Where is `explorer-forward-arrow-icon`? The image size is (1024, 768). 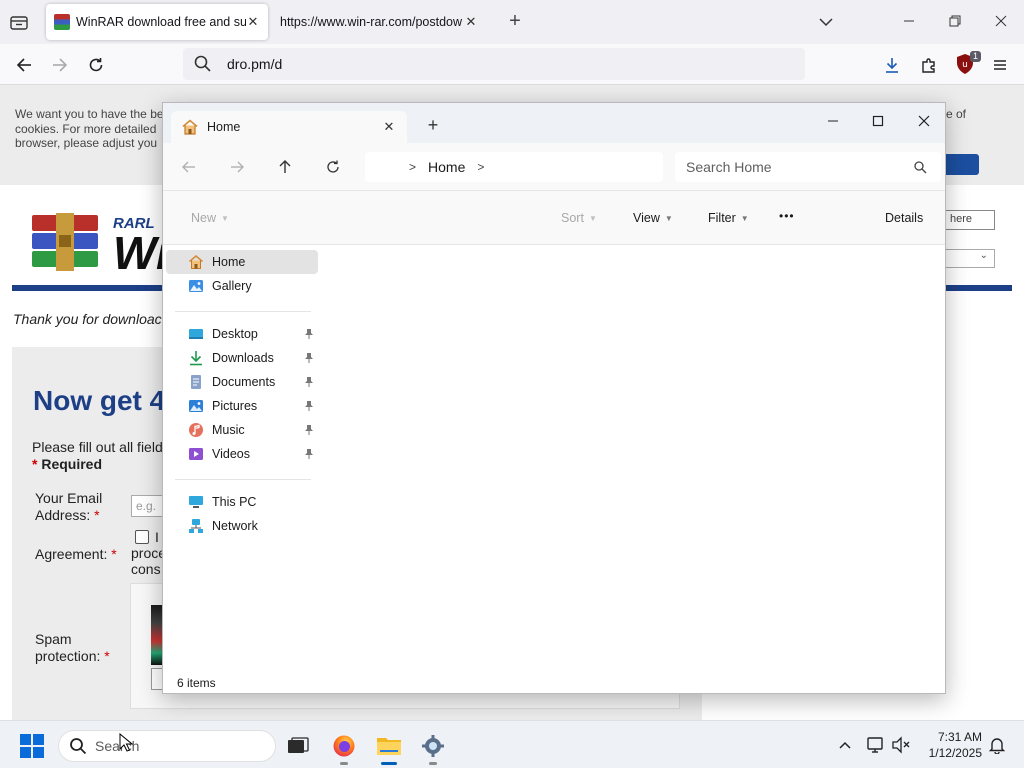
explorer-forward-arrow-icon is located at coordinates (237, 167).